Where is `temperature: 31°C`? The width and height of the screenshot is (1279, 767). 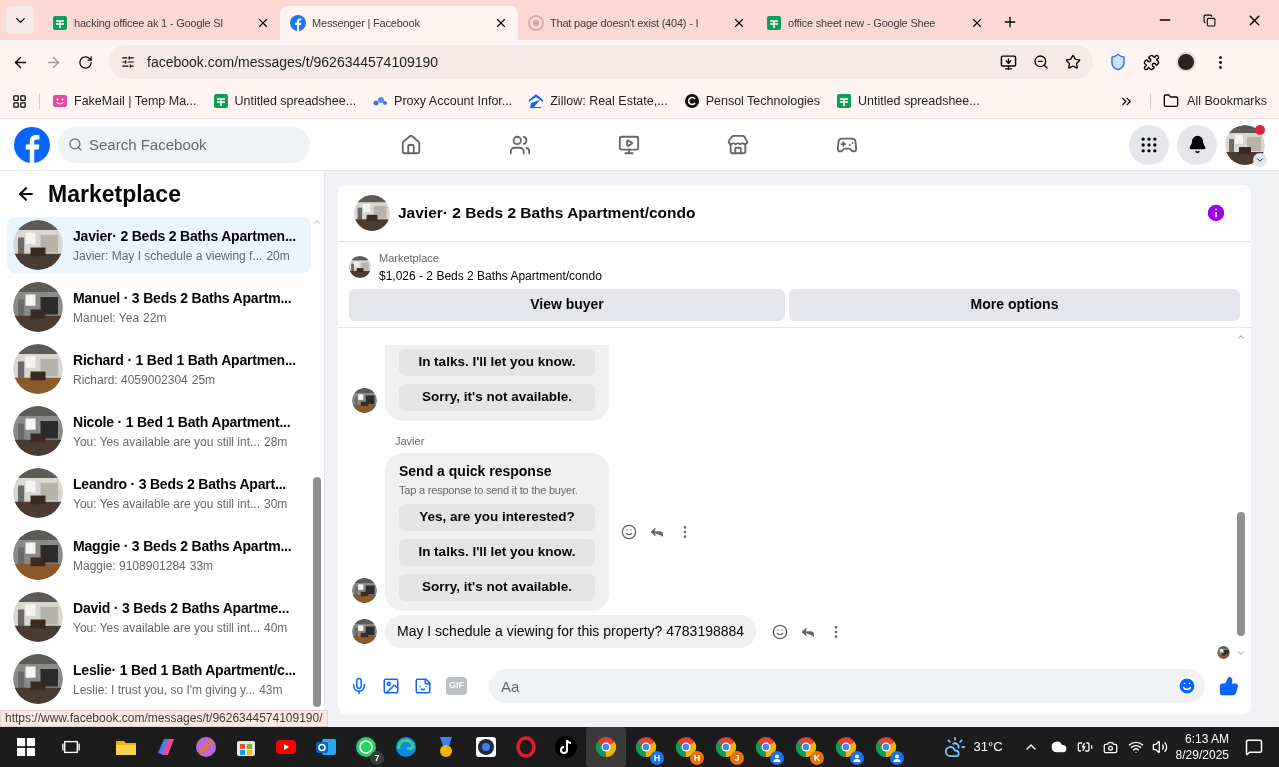 temperature: 31°C is located at coordinates (988, 747).